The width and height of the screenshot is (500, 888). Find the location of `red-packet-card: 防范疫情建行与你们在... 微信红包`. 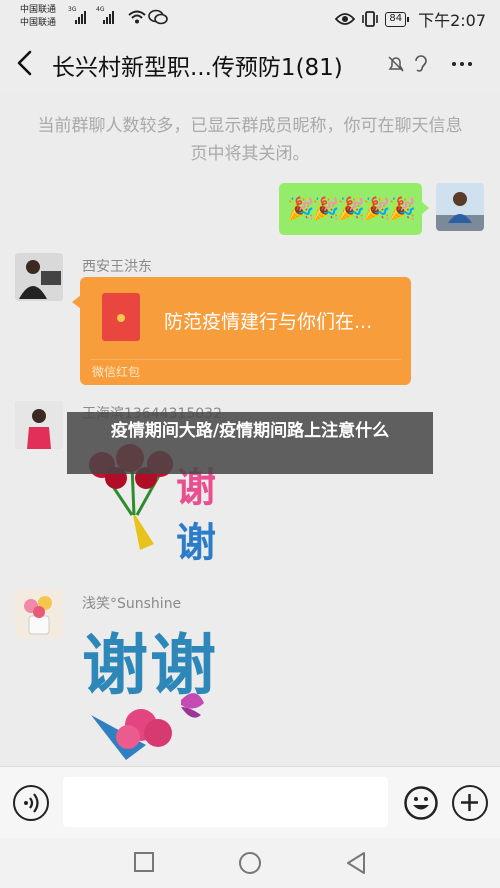

red-packet-card: 防范疫情建行与你们在... 微信红包 is located at coordinates (245, 331).